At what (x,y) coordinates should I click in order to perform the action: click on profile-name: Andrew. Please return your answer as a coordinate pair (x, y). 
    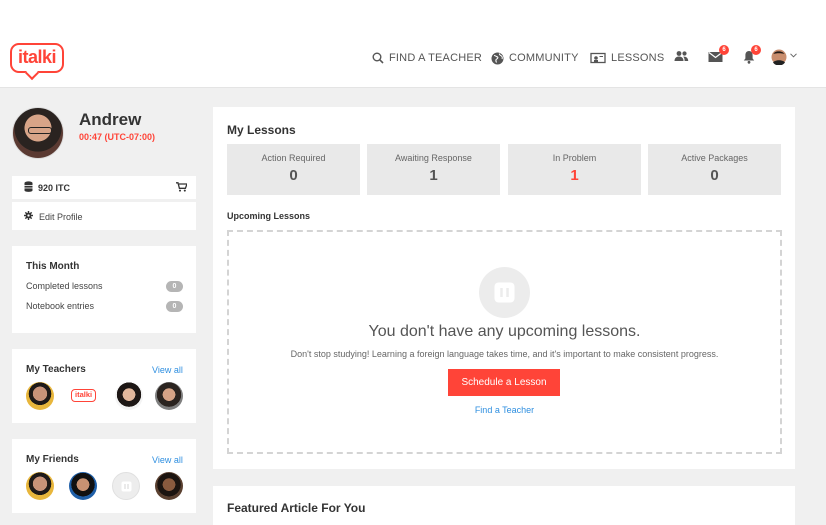
    Looking at the image, I should click on (110, 119).